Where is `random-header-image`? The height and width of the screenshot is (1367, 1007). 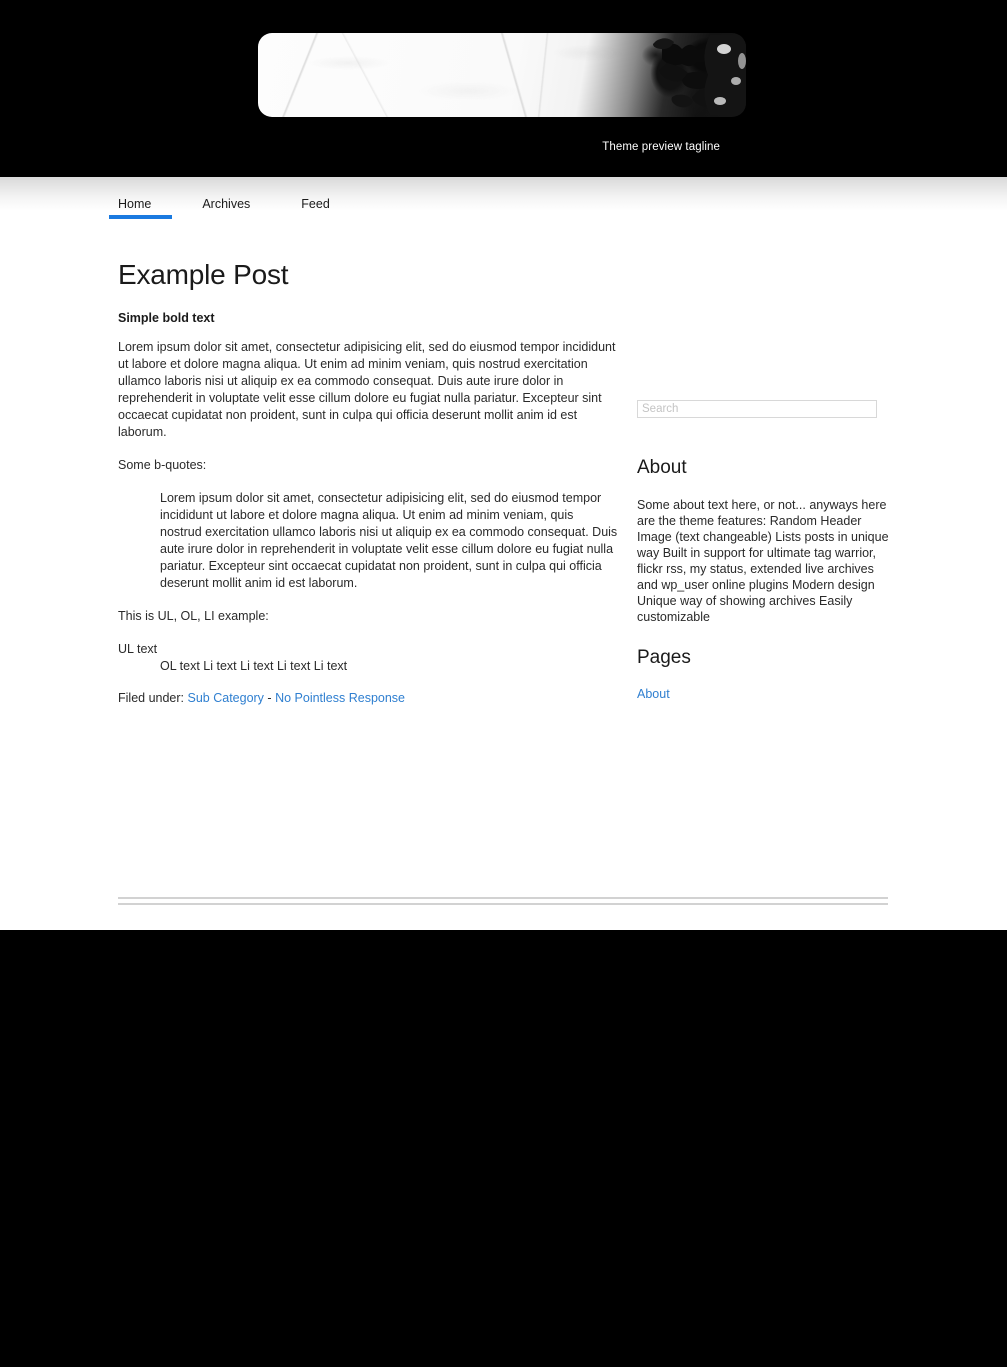
random-header-image is located at coordinates (502, 75).